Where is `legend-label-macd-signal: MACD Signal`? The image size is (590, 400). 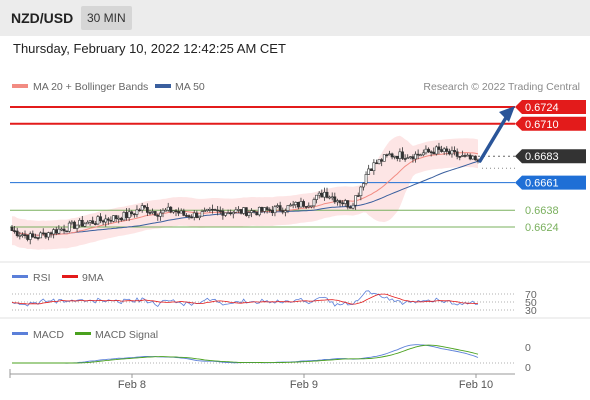 legend-label-macd-signal: MACD Signal is located at coordinates (126, 335).